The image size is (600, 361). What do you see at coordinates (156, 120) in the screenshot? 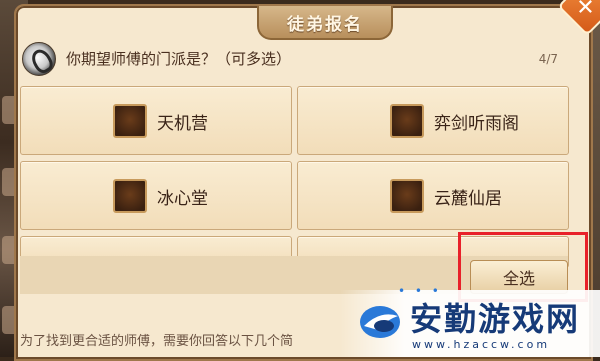
I see `option-tianjiying: 天机营` at bounding box center [156, 120].